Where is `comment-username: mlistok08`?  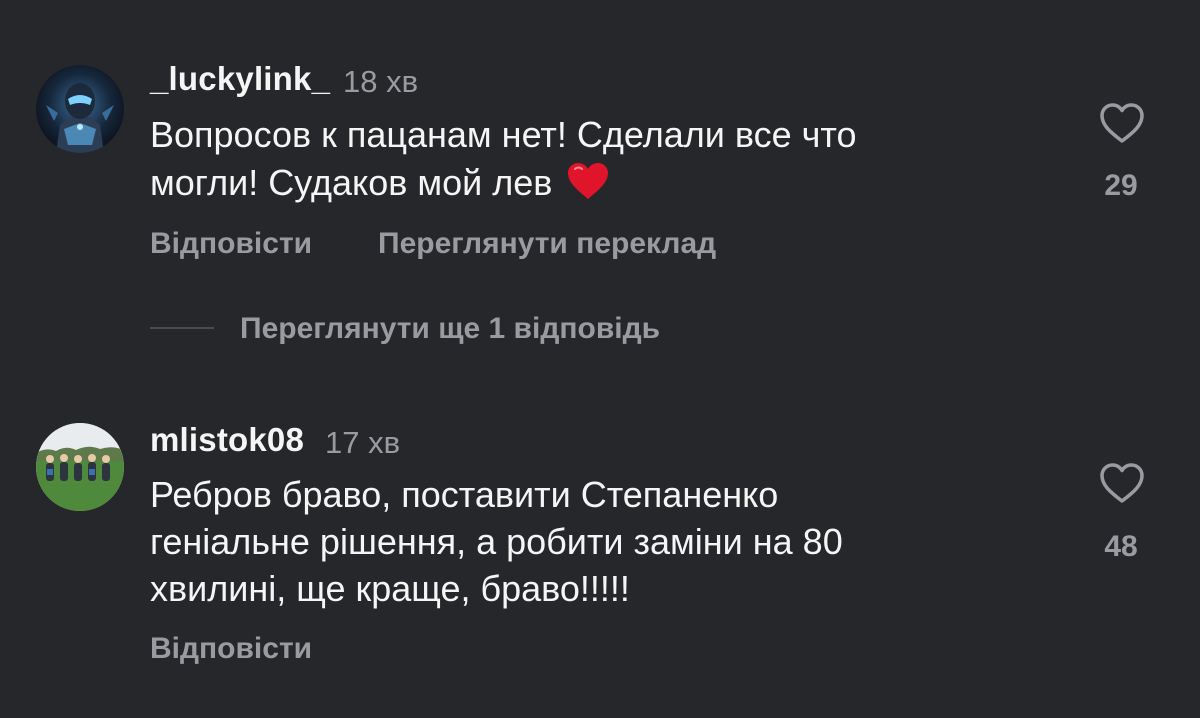
comment-username: mlistok08 is located at coordinates (227, 440).